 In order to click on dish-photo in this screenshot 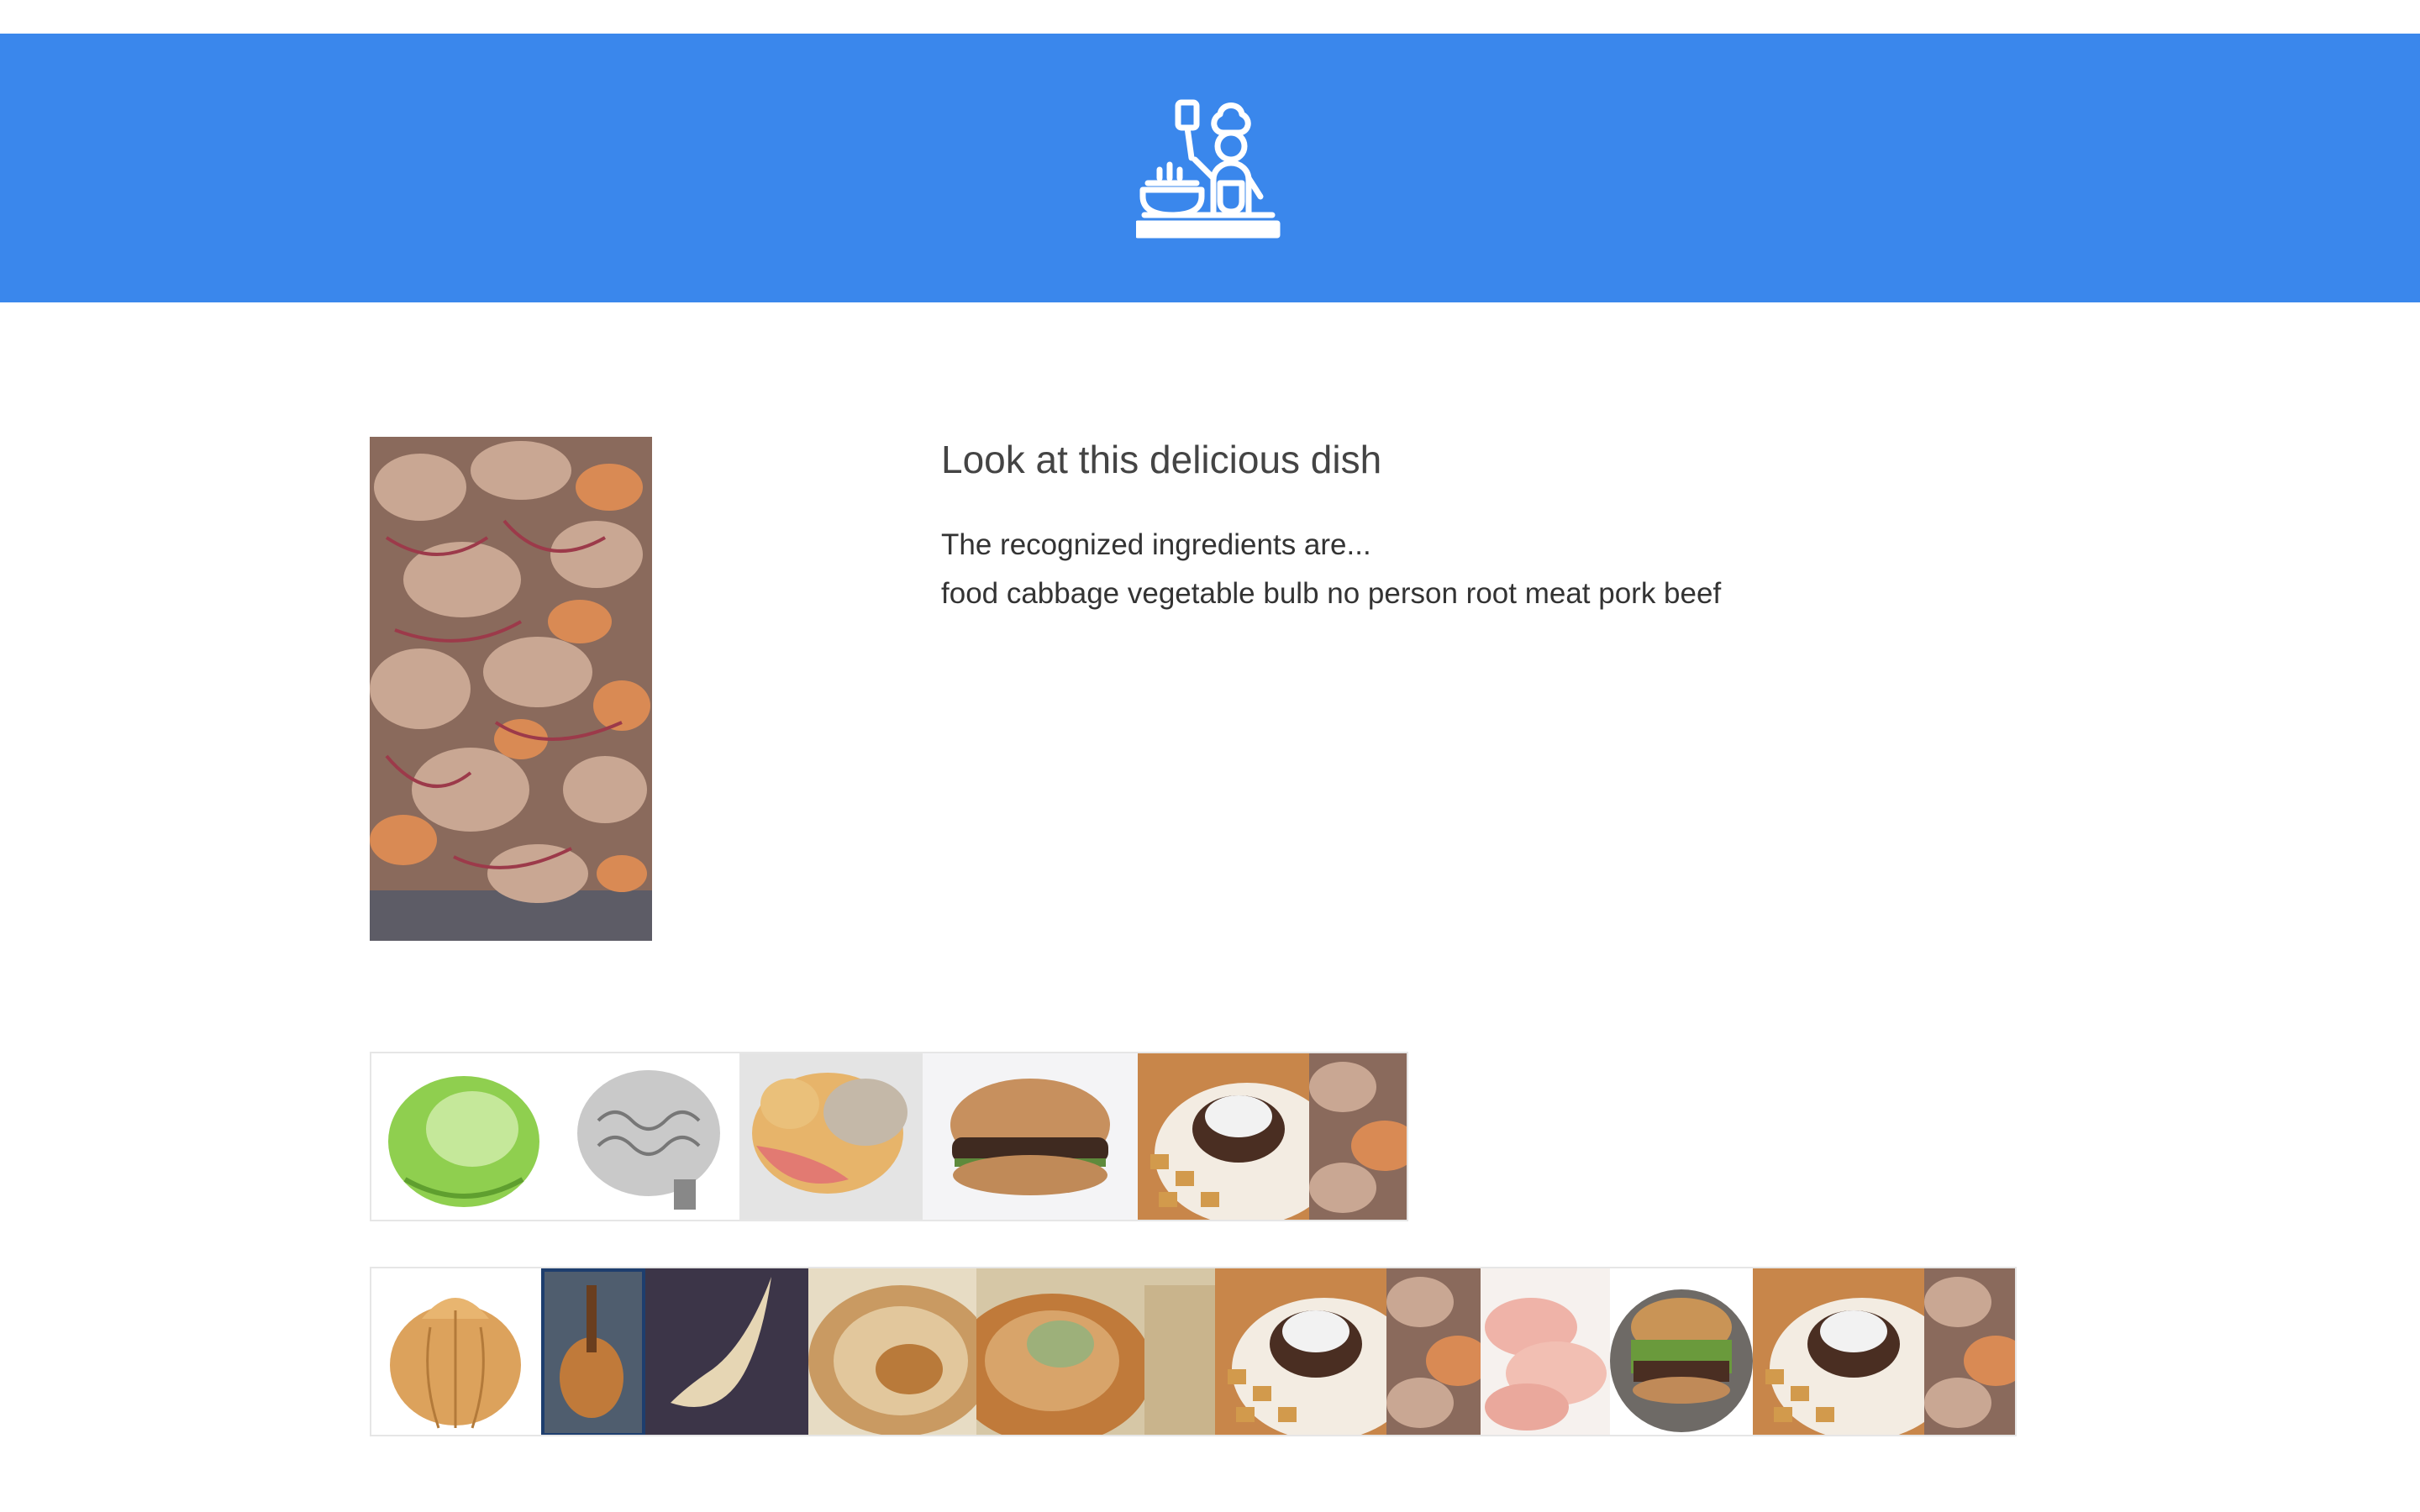, I will do `click(511, 689)`.